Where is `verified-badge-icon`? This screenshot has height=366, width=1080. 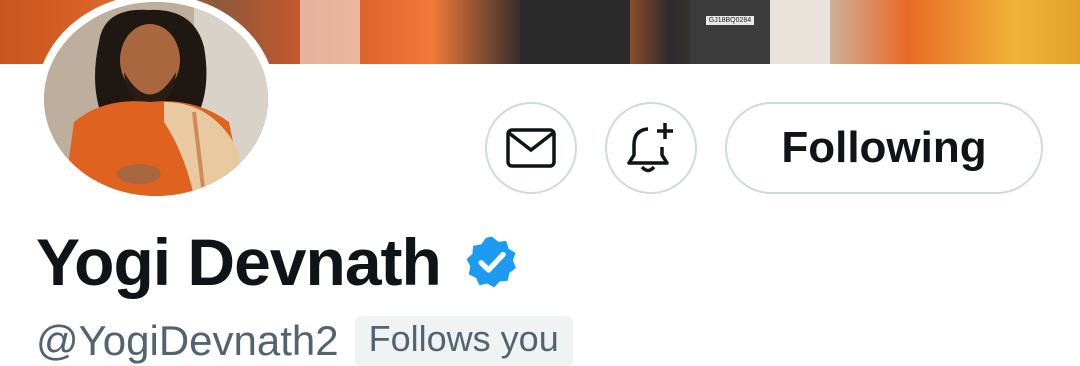
verified-badge-icon is located at coordinates (492, 262).